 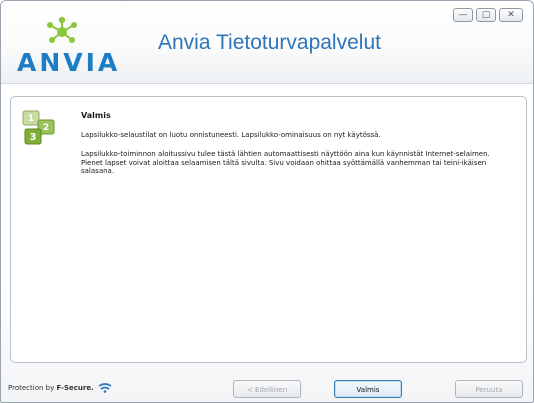 I want to click on finish-button: Valmis, so click(x=368, y=389).